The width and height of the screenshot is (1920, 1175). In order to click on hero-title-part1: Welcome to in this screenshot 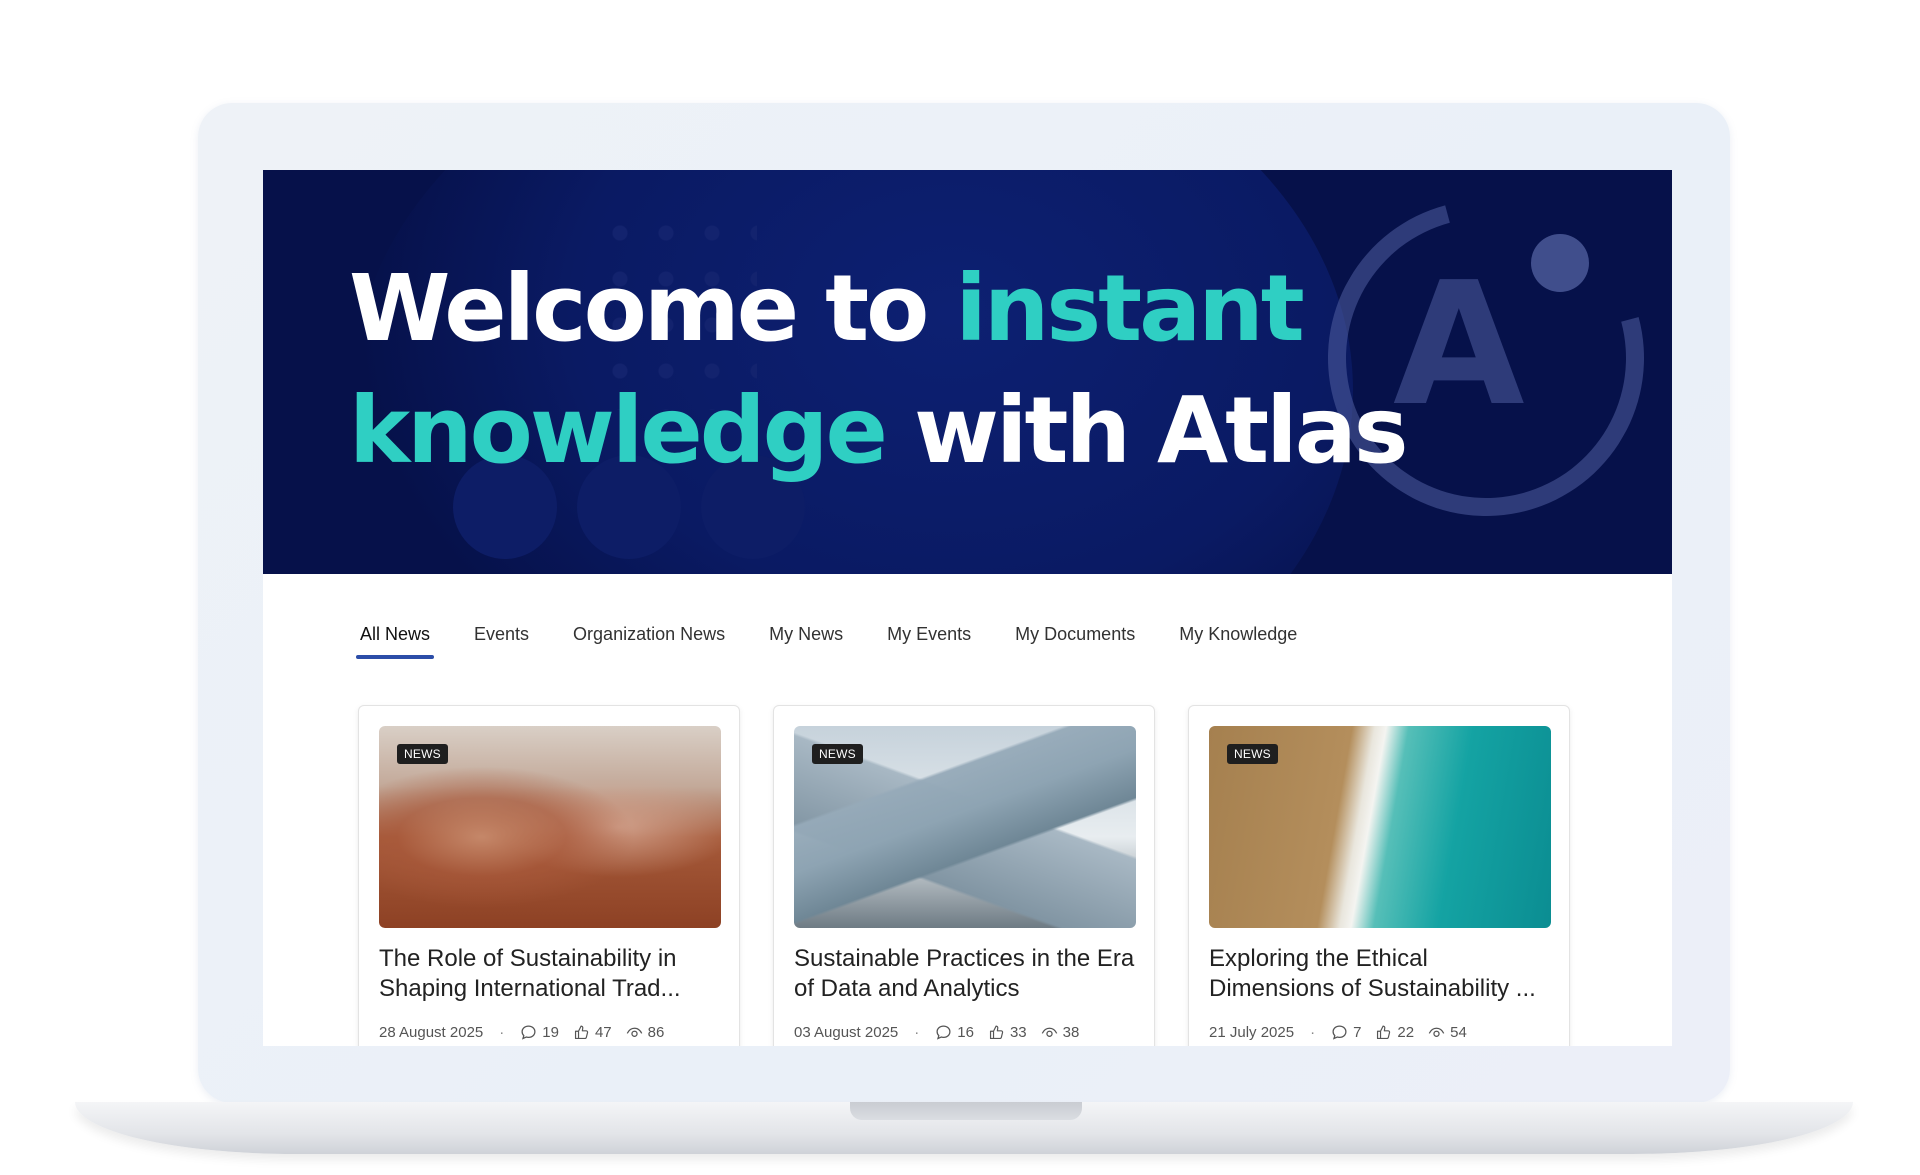, I will do `click(652, 308)`.